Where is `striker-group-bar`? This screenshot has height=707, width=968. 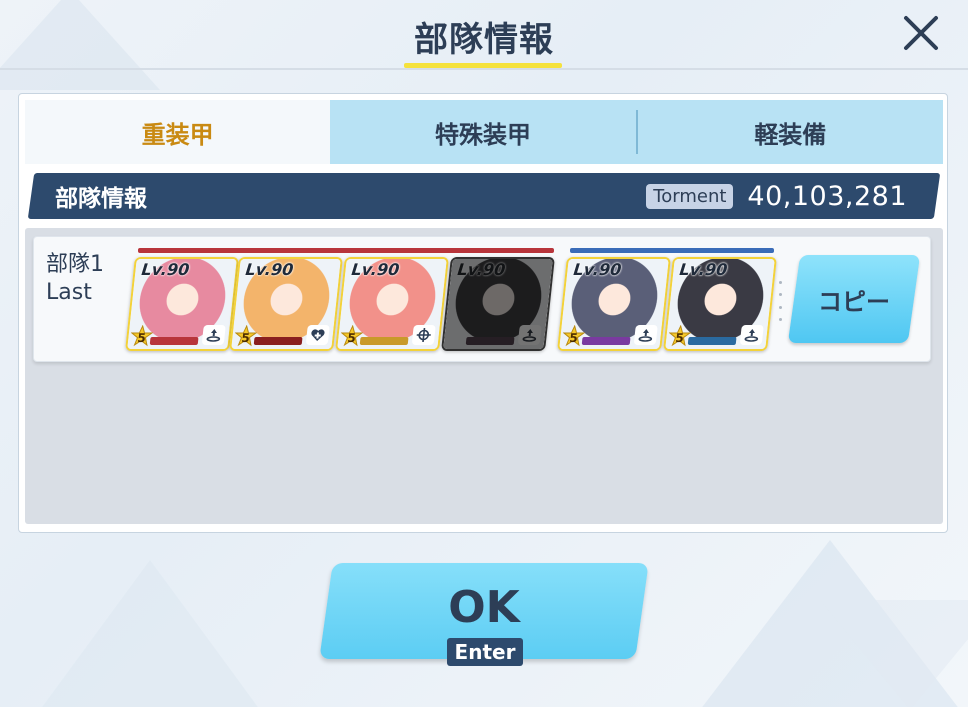 striker-group-bar is located at coordinates (346, 250).